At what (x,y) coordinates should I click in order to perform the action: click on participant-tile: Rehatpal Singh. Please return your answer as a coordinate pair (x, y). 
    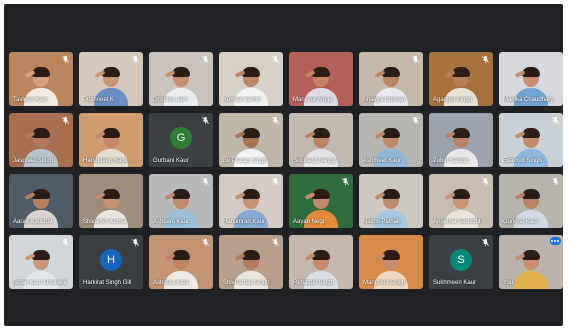
    Looking at the image, I should click on (321, 262).